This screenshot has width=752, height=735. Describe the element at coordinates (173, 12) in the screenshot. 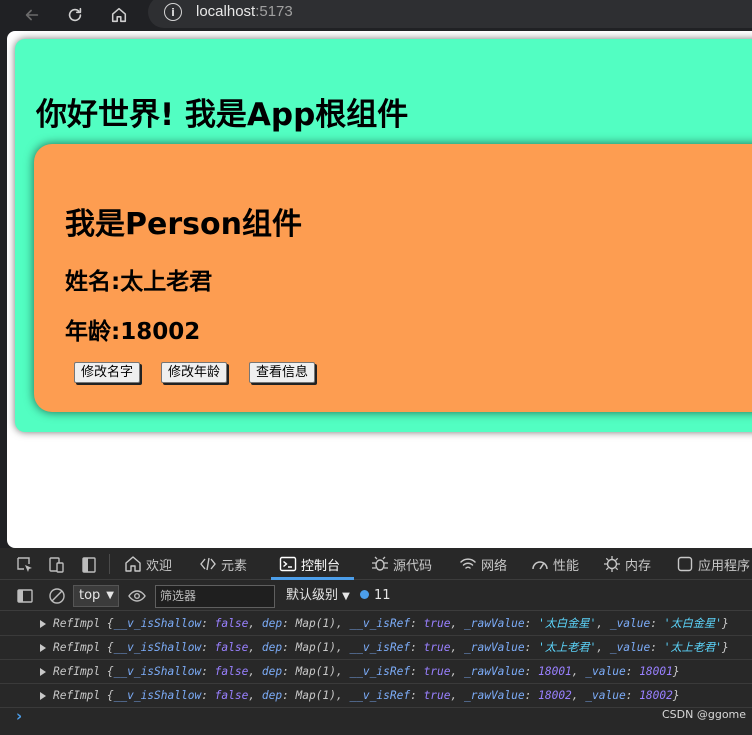

I see `site-info-icon: i` at that location.